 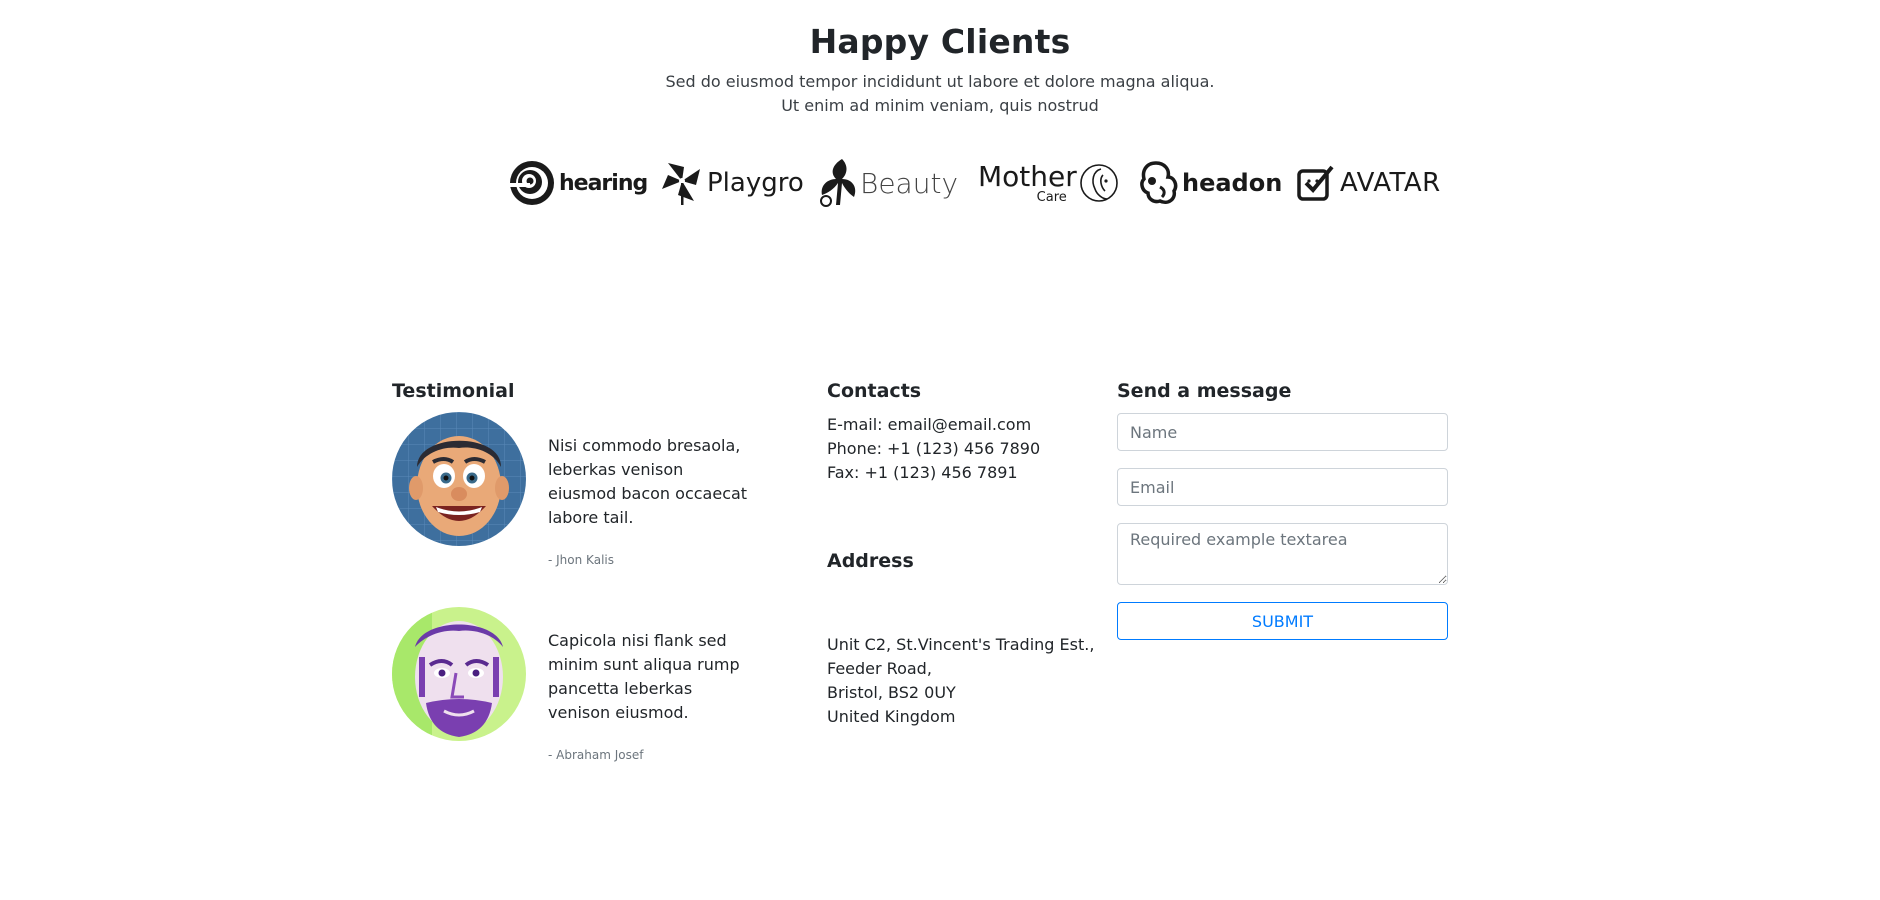 I want to click on testimonial-heading: Testimonial, so click(x=453, y=391).